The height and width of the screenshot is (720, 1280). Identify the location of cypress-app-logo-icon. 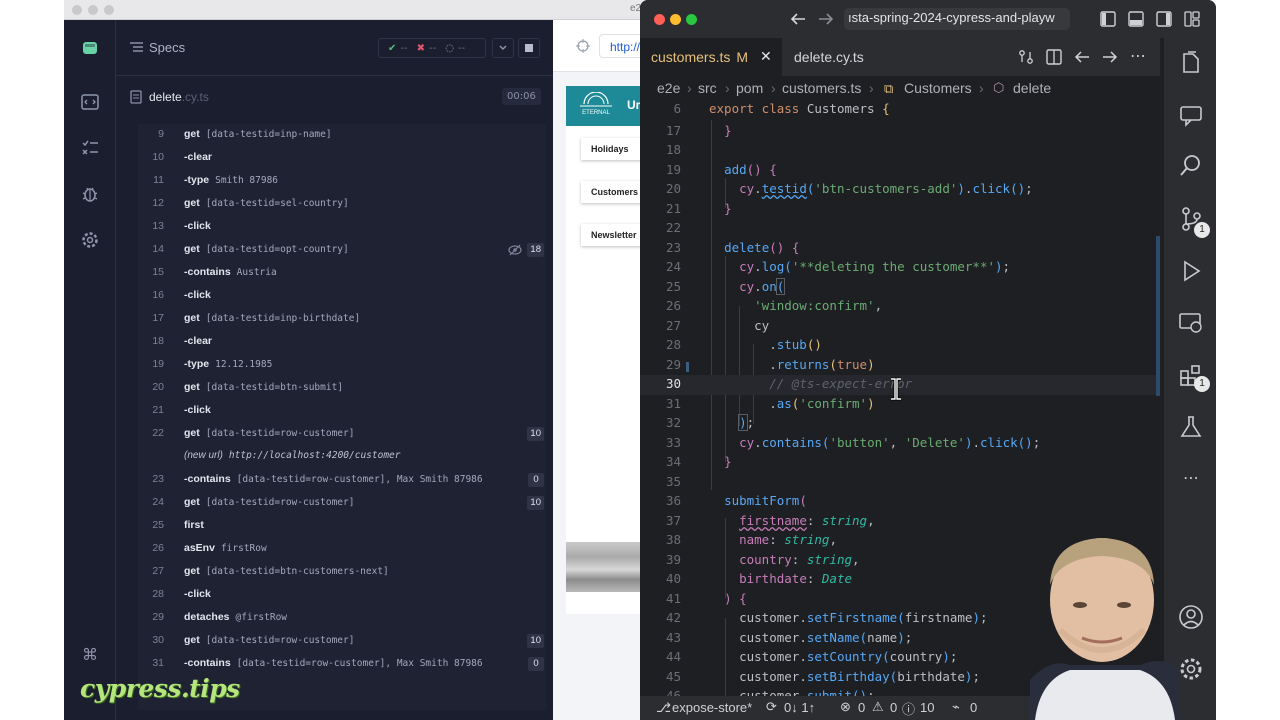
(90, 48).